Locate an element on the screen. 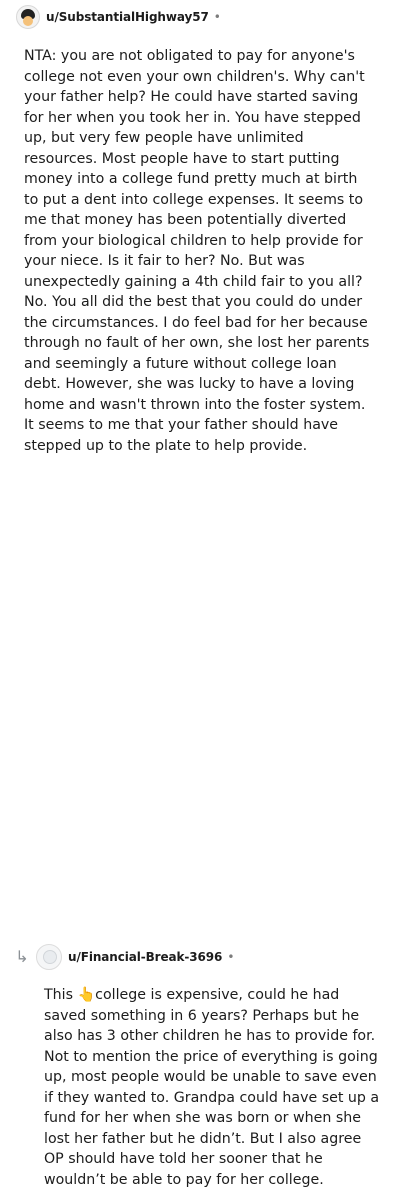  username: u/SubstantialHighway57 is located at coordinates (127, 17).